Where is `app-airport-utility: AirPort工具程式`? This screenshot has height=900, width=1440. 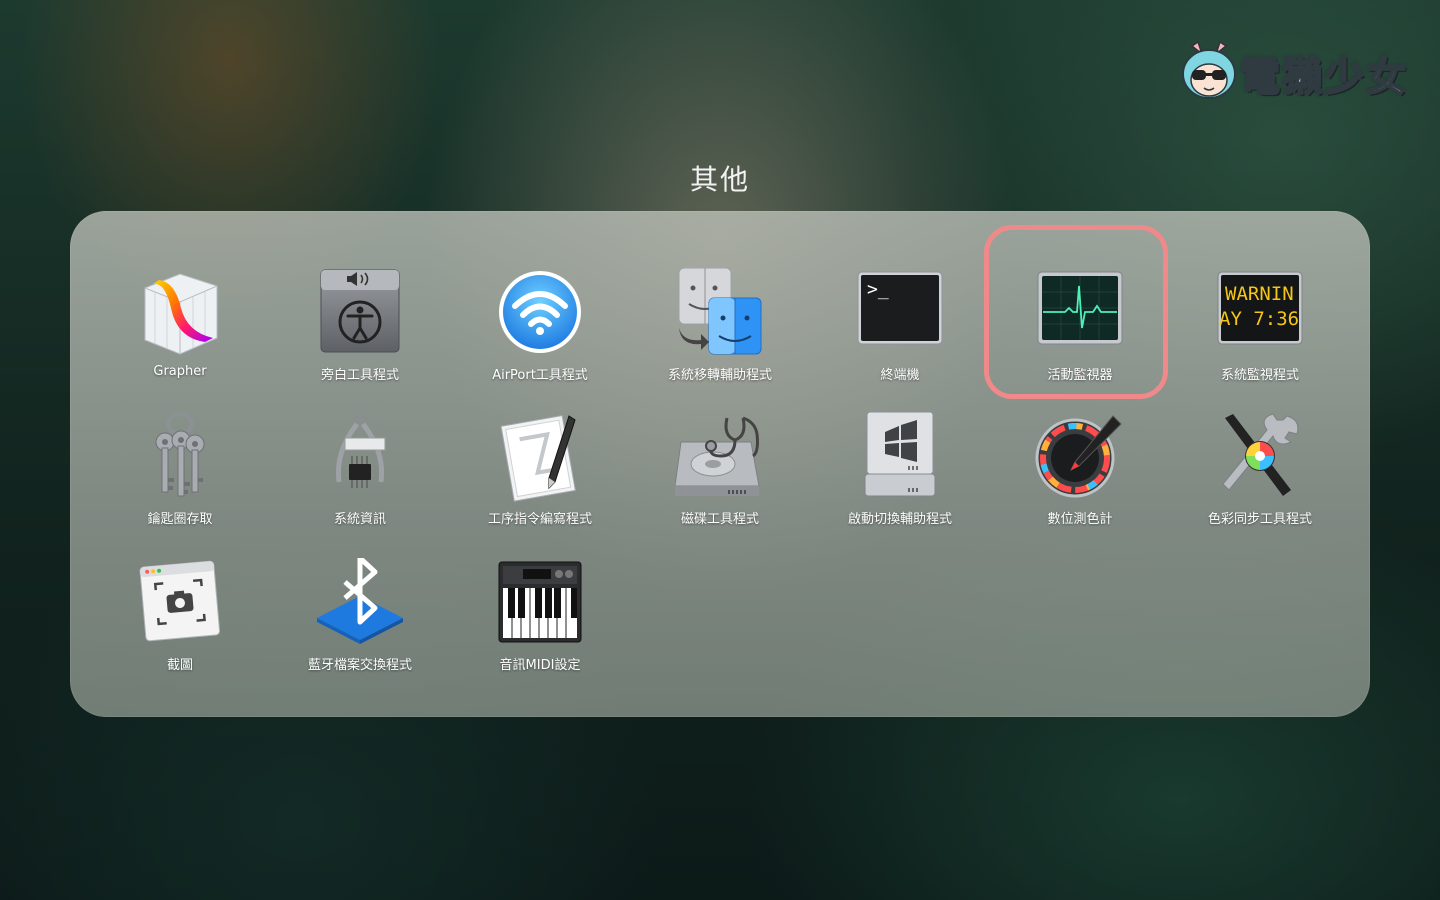
app-airport-utility: AirPort工具程式 is located at coordinates (540, 338).